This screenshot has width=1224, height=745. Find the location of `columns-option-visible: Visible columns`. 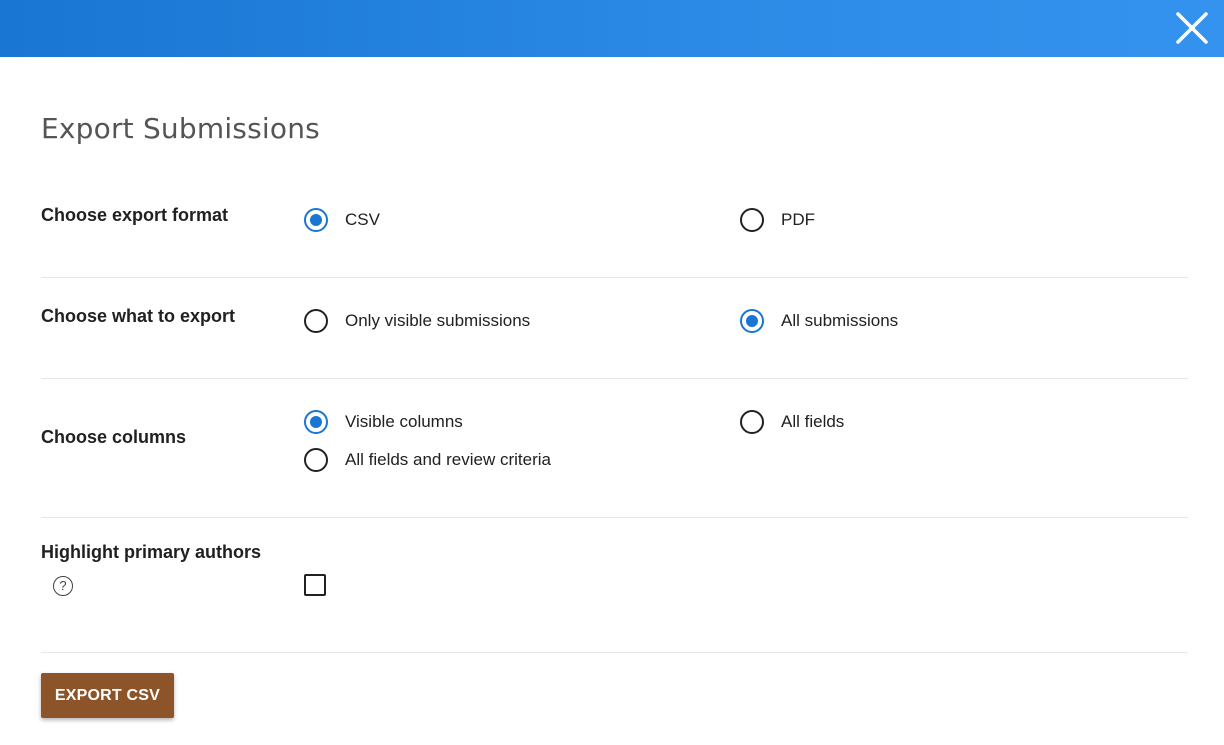

columns-option-visible: Visible columns is located at coordinates (383, 422).